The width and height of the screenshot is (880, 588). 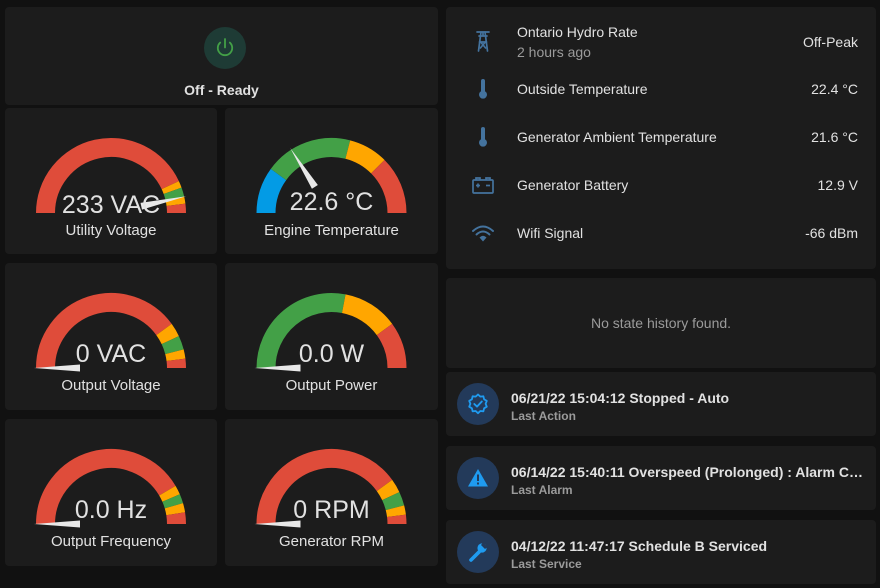 I want to click on alert-icon, so click(x=478, y=478).